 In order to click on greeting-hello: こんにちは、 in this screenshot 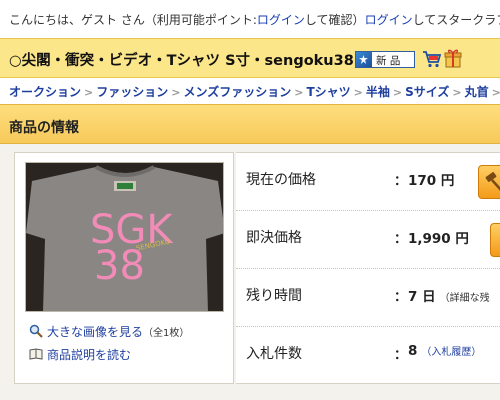, I will do `click(45, 20)`.